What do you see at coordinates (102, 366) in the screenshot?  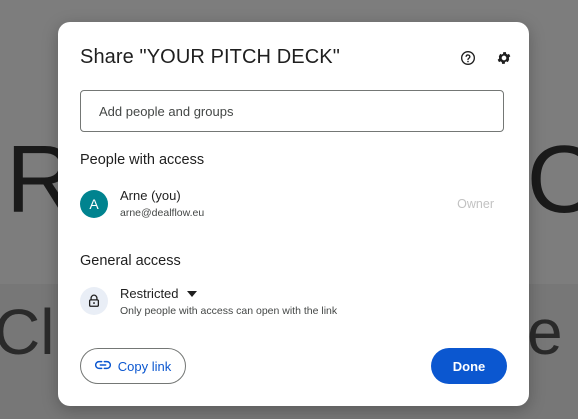 I see `link-icon` at bounding box center [102, 366].